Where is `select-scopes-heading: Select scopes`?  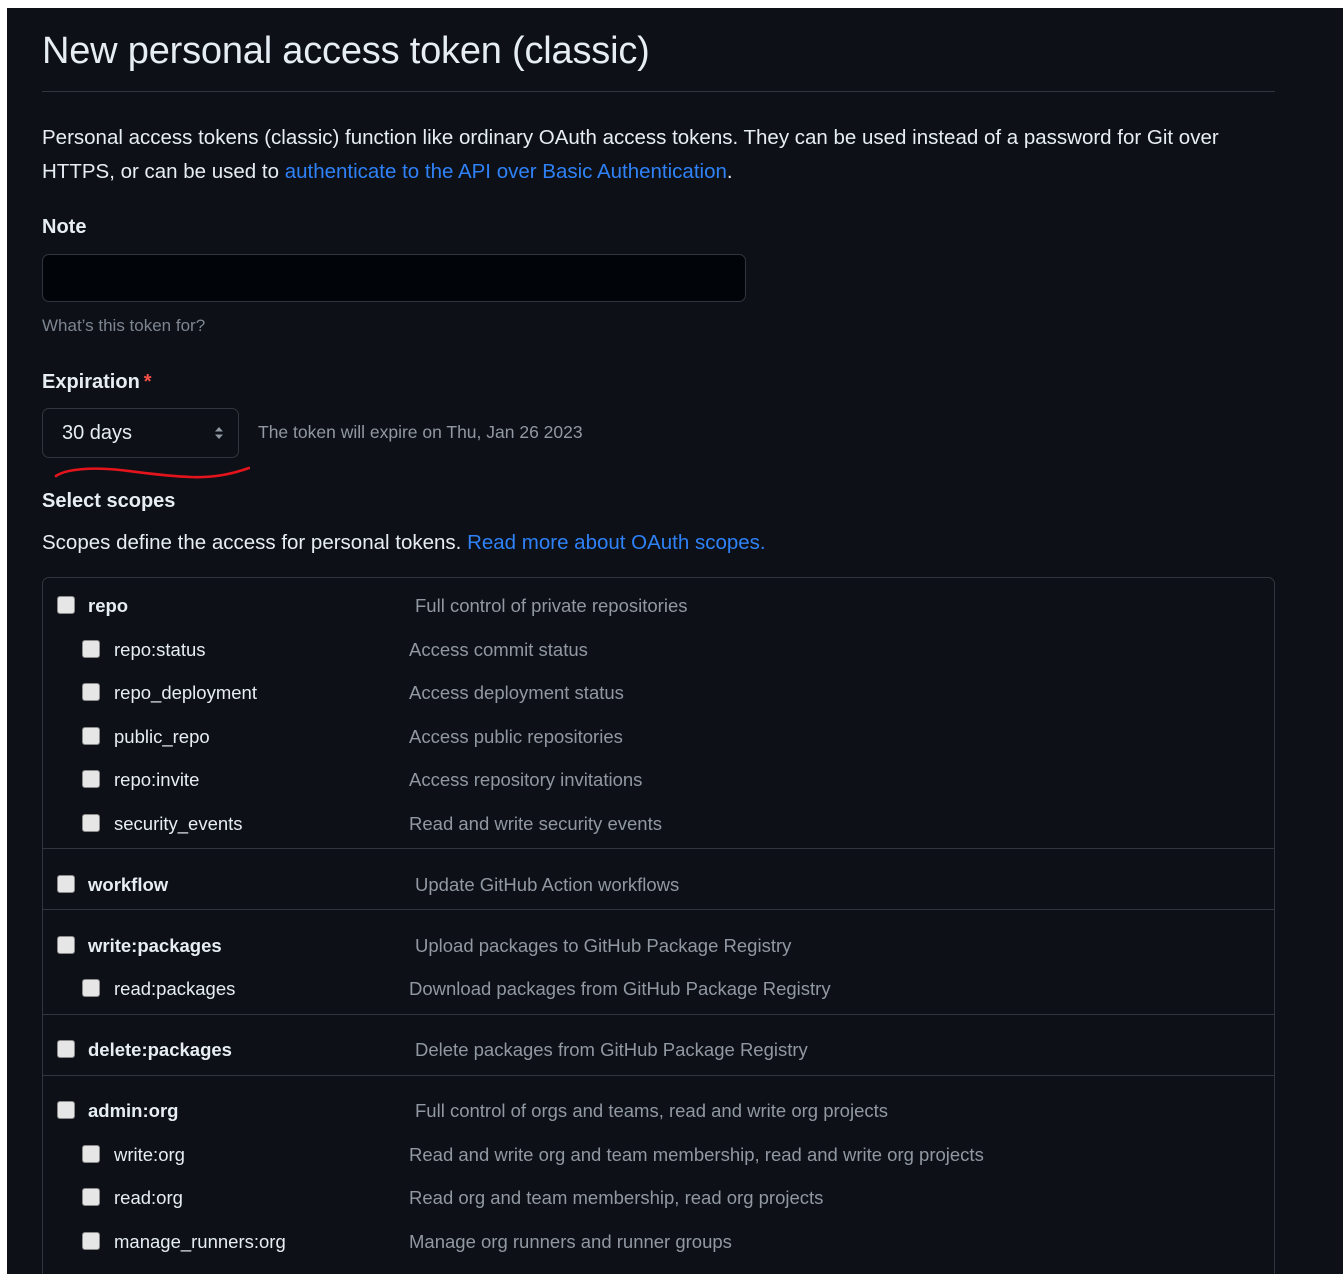
select-scopes-heading: Select scopes is located at coordinates (109, 501).